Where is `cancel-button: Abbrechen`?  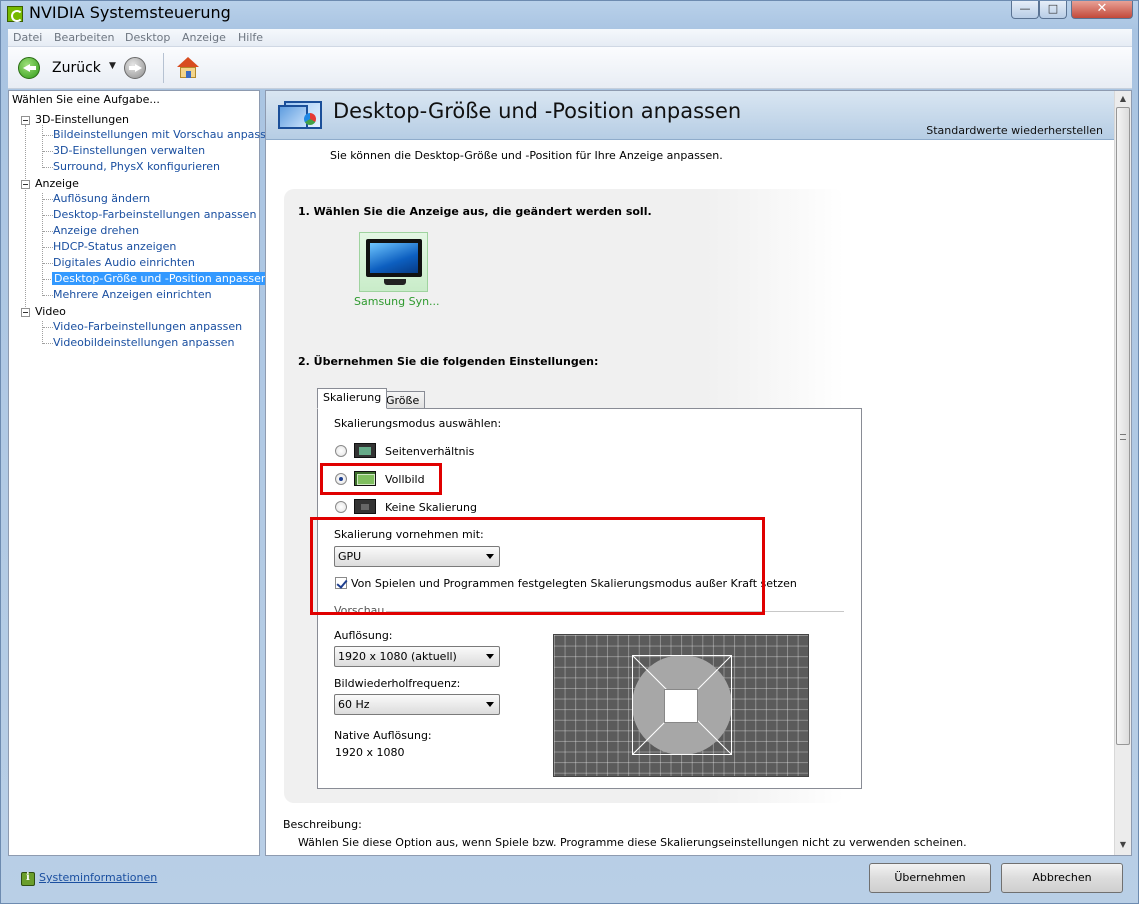
cancel-button: Abbrechen is located at coordinates (1062, 878).